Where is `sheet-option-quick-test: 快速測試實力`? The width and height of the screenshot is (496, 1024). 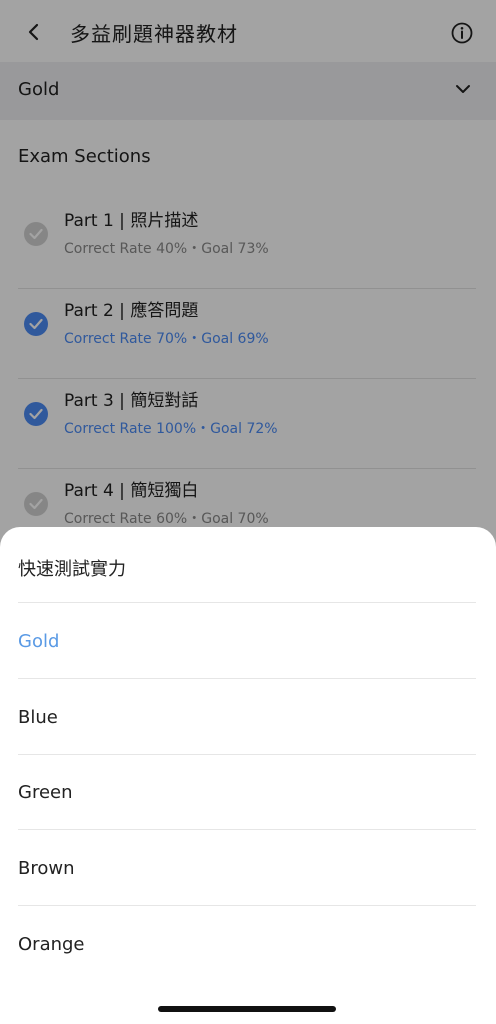
sheet-option-quick-test: 快速測試實力 is located at coordinates (247, 565).